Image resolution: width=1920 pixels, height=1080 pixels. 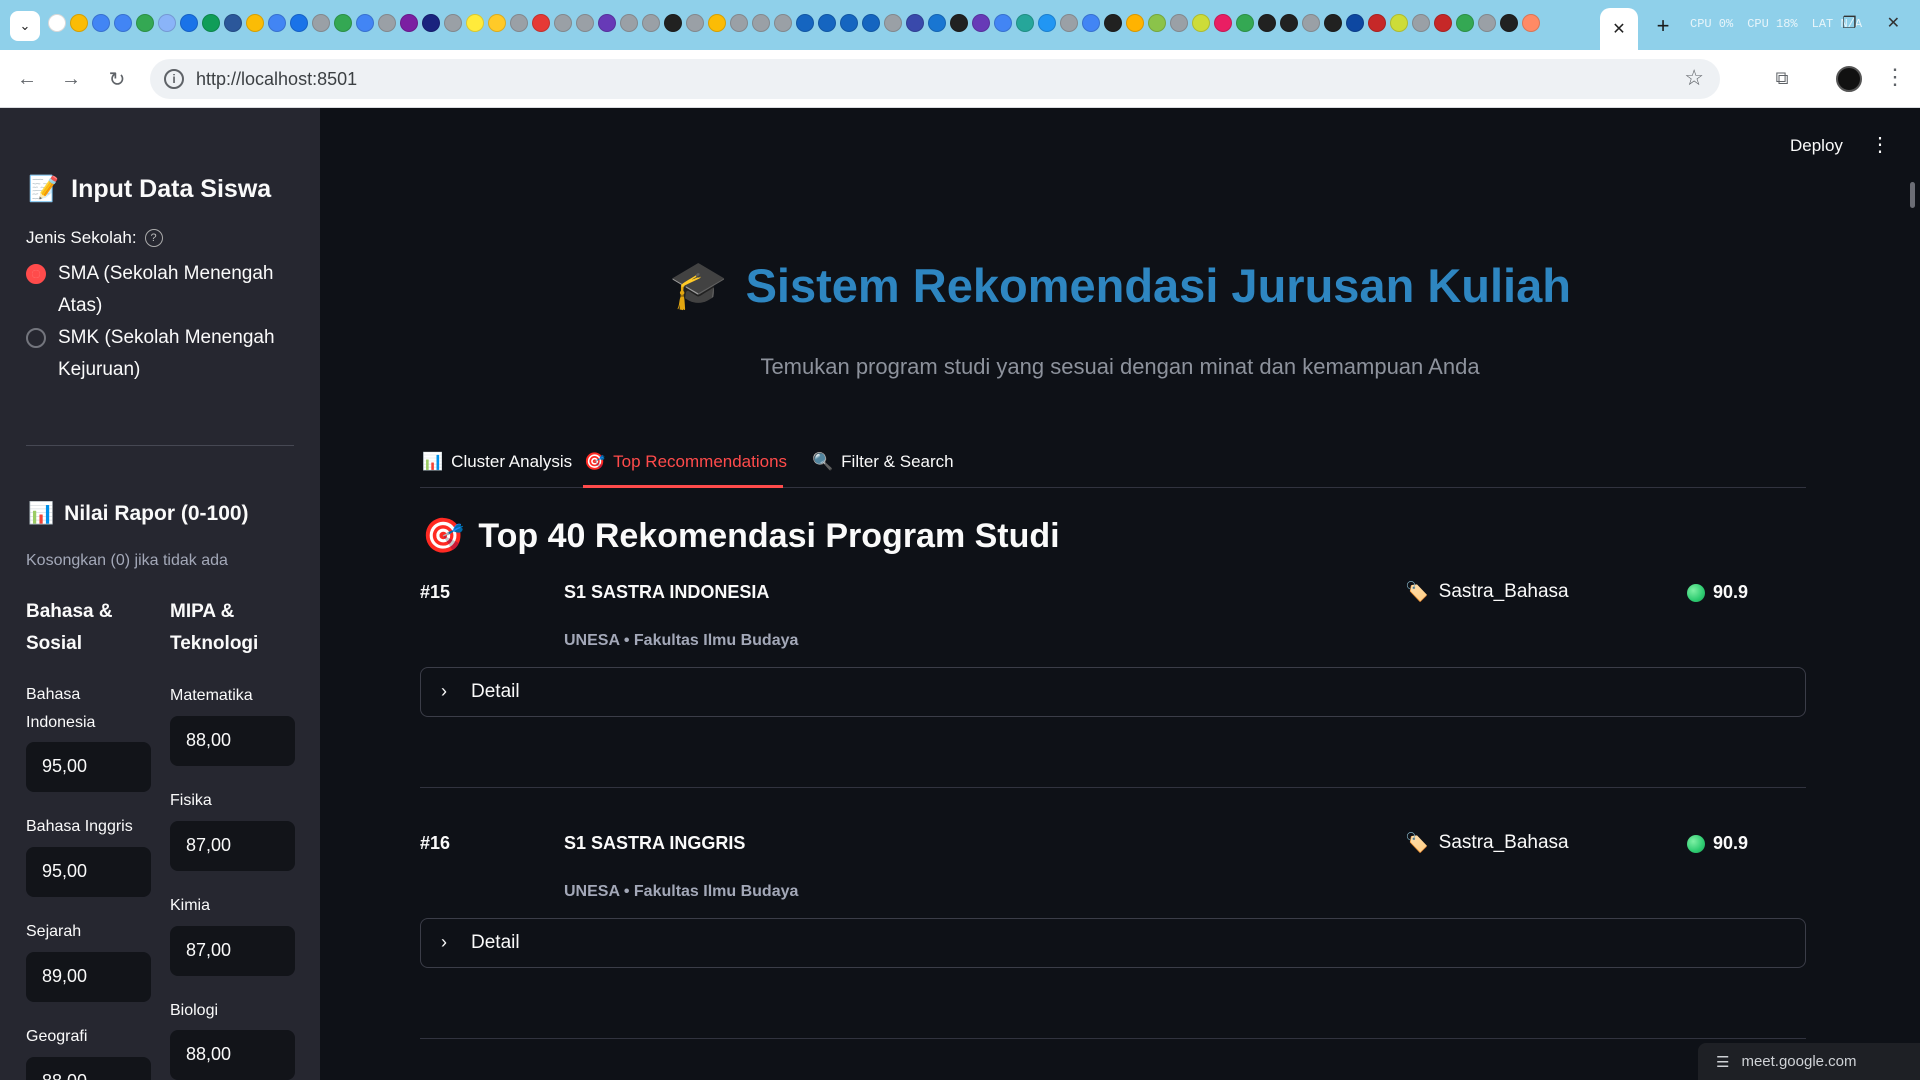 What do you see at coordinates (700, 462) in the screenshot?
I see `tab-label: Top Recommendations` at bounding box center [700, 462].